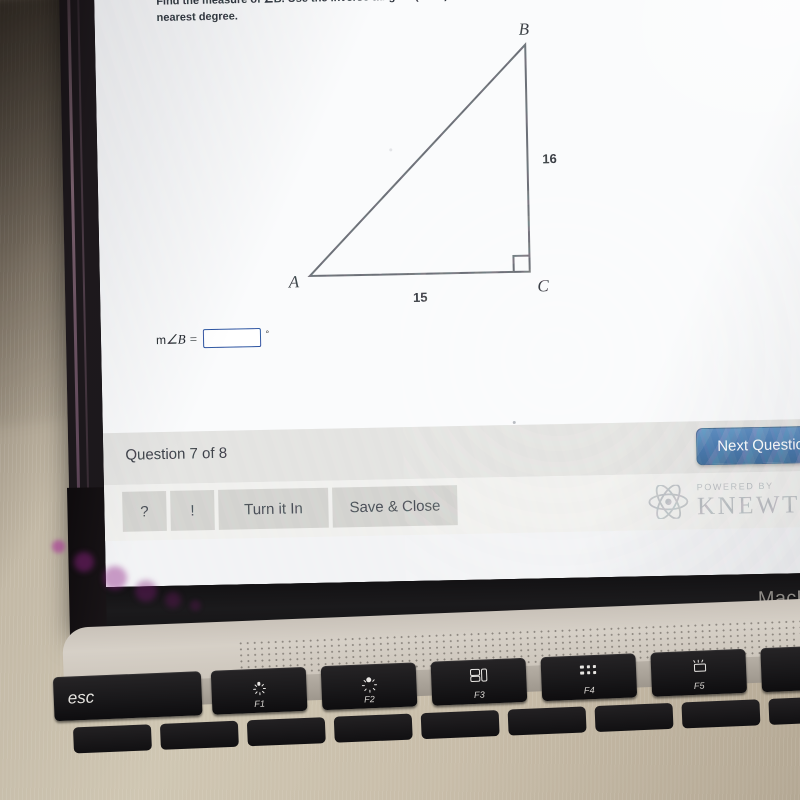 The height and width of the screenshot is (800, 800). I want to click on angle-b-reference: ∠B, so click(273, 3).